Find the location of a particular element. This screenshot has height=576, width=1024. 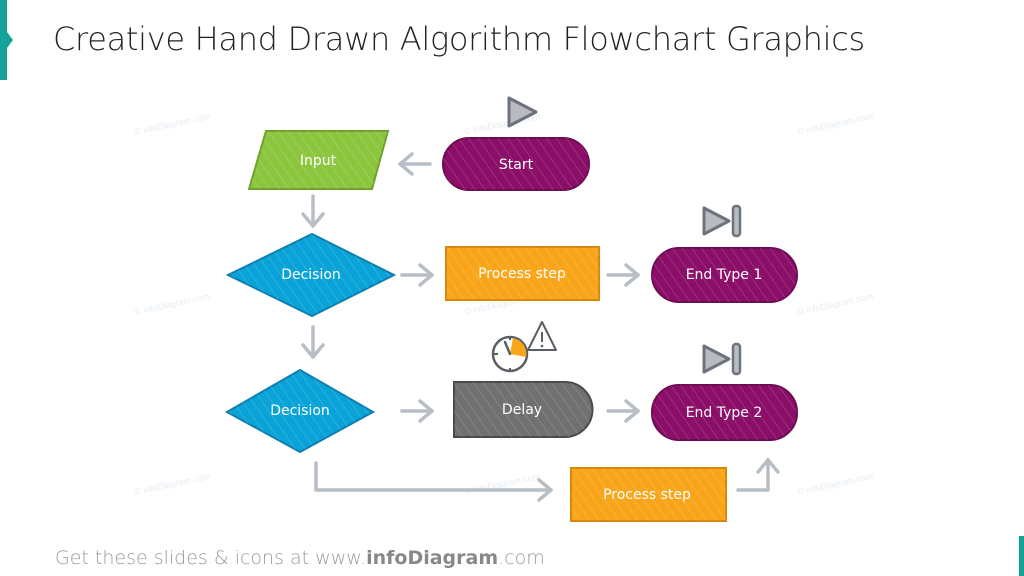

arrow-decision1-to-process1 is located at coordinates (417, 275).